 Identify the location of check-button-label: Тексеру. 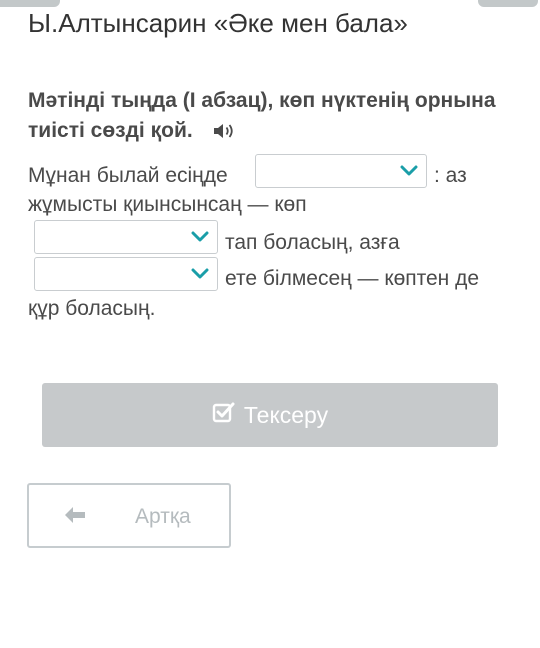
(286, 414).